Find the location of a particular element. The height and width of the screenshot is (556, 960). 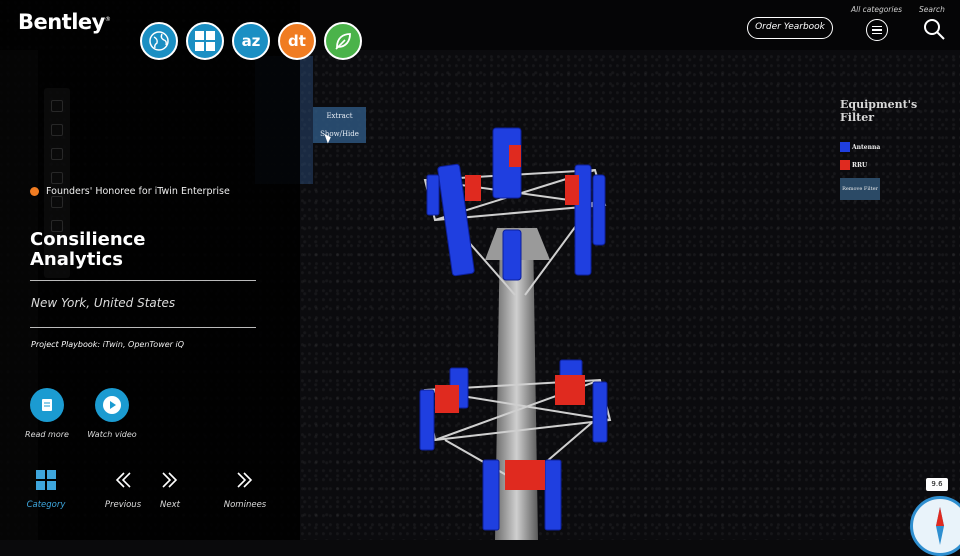

bentley-logo: Bentley® is located at coordinates (64, 22).